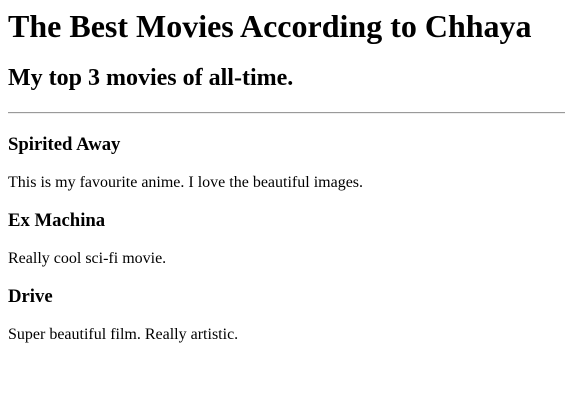  What do you see at coordinates (270, 26) in the screenshot?
I see `page-title: The Best Movies According to Chhaya` at bounding box center [270, 26].